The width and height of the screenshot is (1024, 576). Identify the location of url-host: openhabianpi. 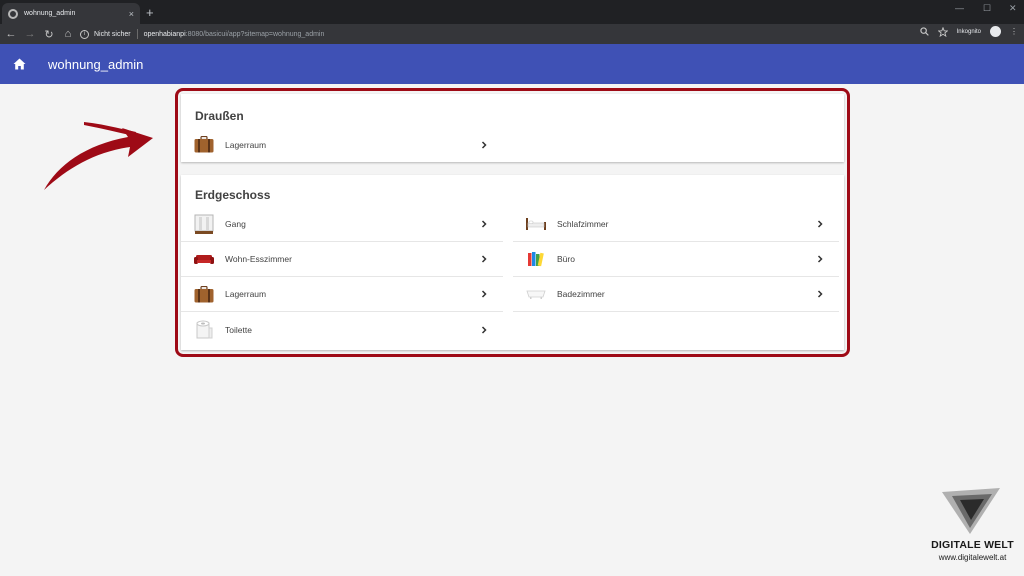
(165, 34).